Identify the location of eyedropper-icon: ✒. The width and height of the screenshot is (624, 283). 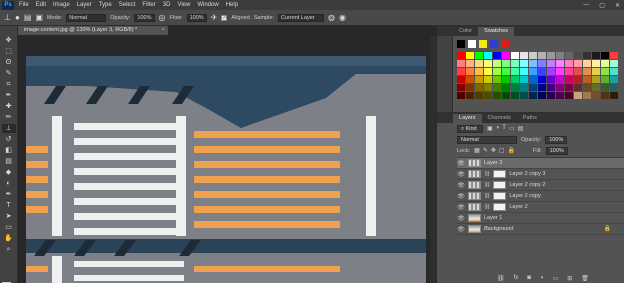
(9, 95).